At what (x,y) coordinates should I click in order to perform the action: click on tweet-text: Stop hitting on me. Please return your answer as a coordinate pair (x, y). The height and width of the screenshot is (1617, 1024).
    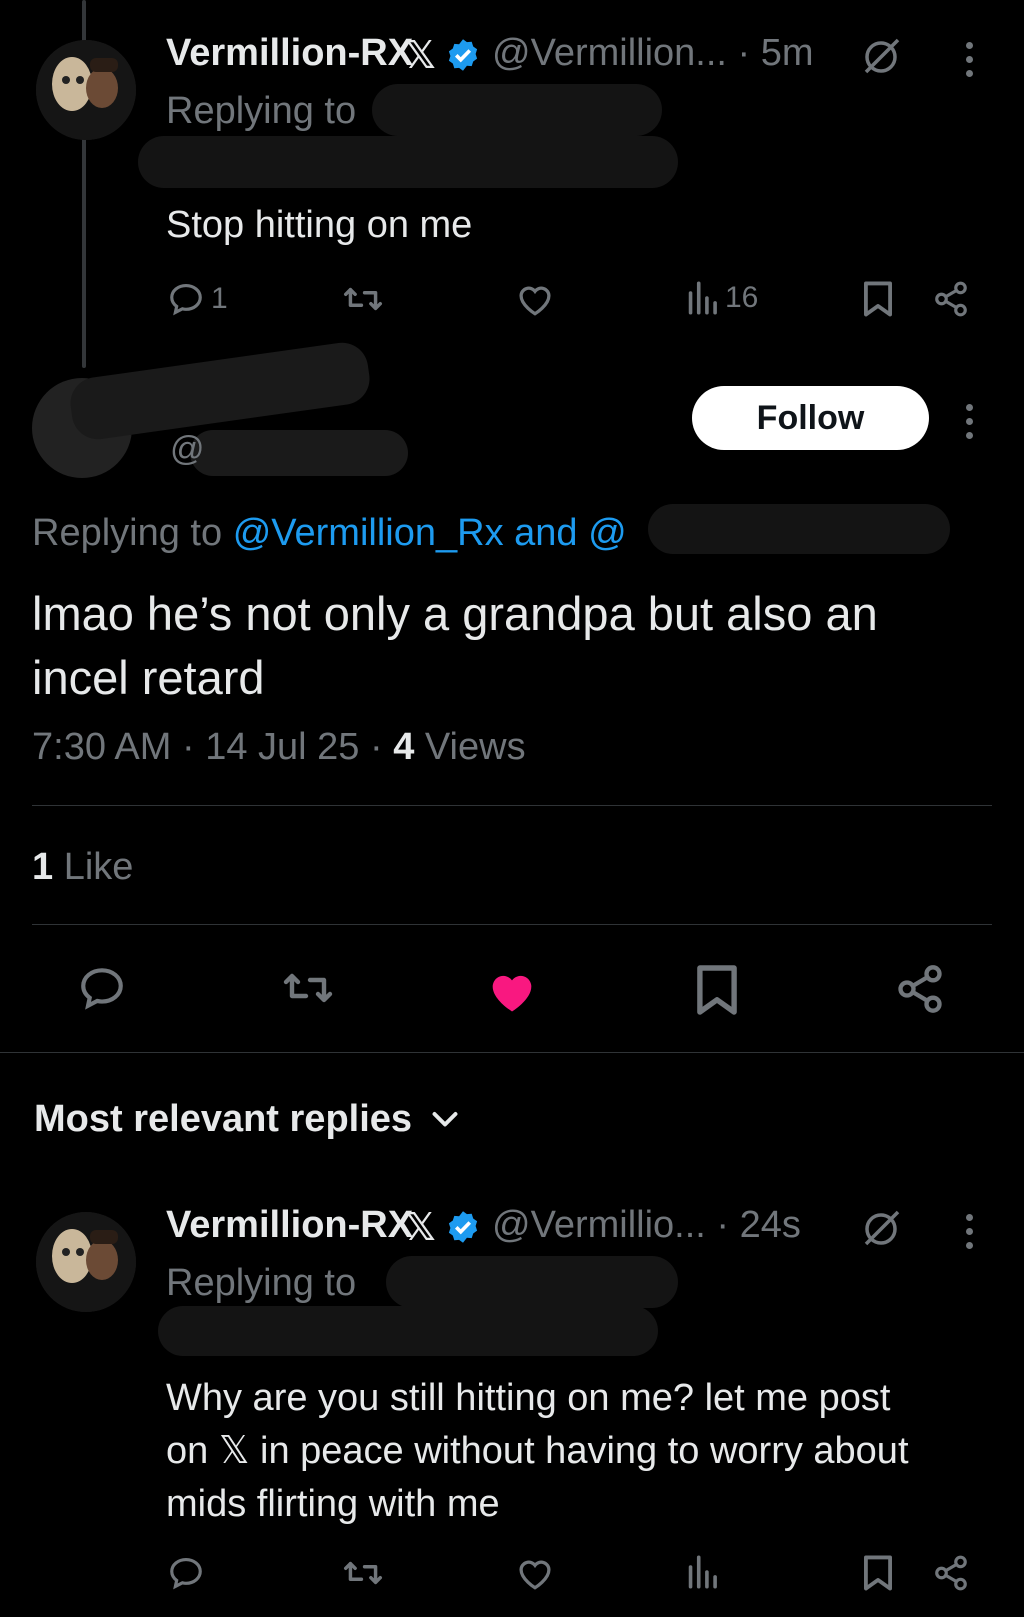
    Looking at the image, I should click on (319, 225).